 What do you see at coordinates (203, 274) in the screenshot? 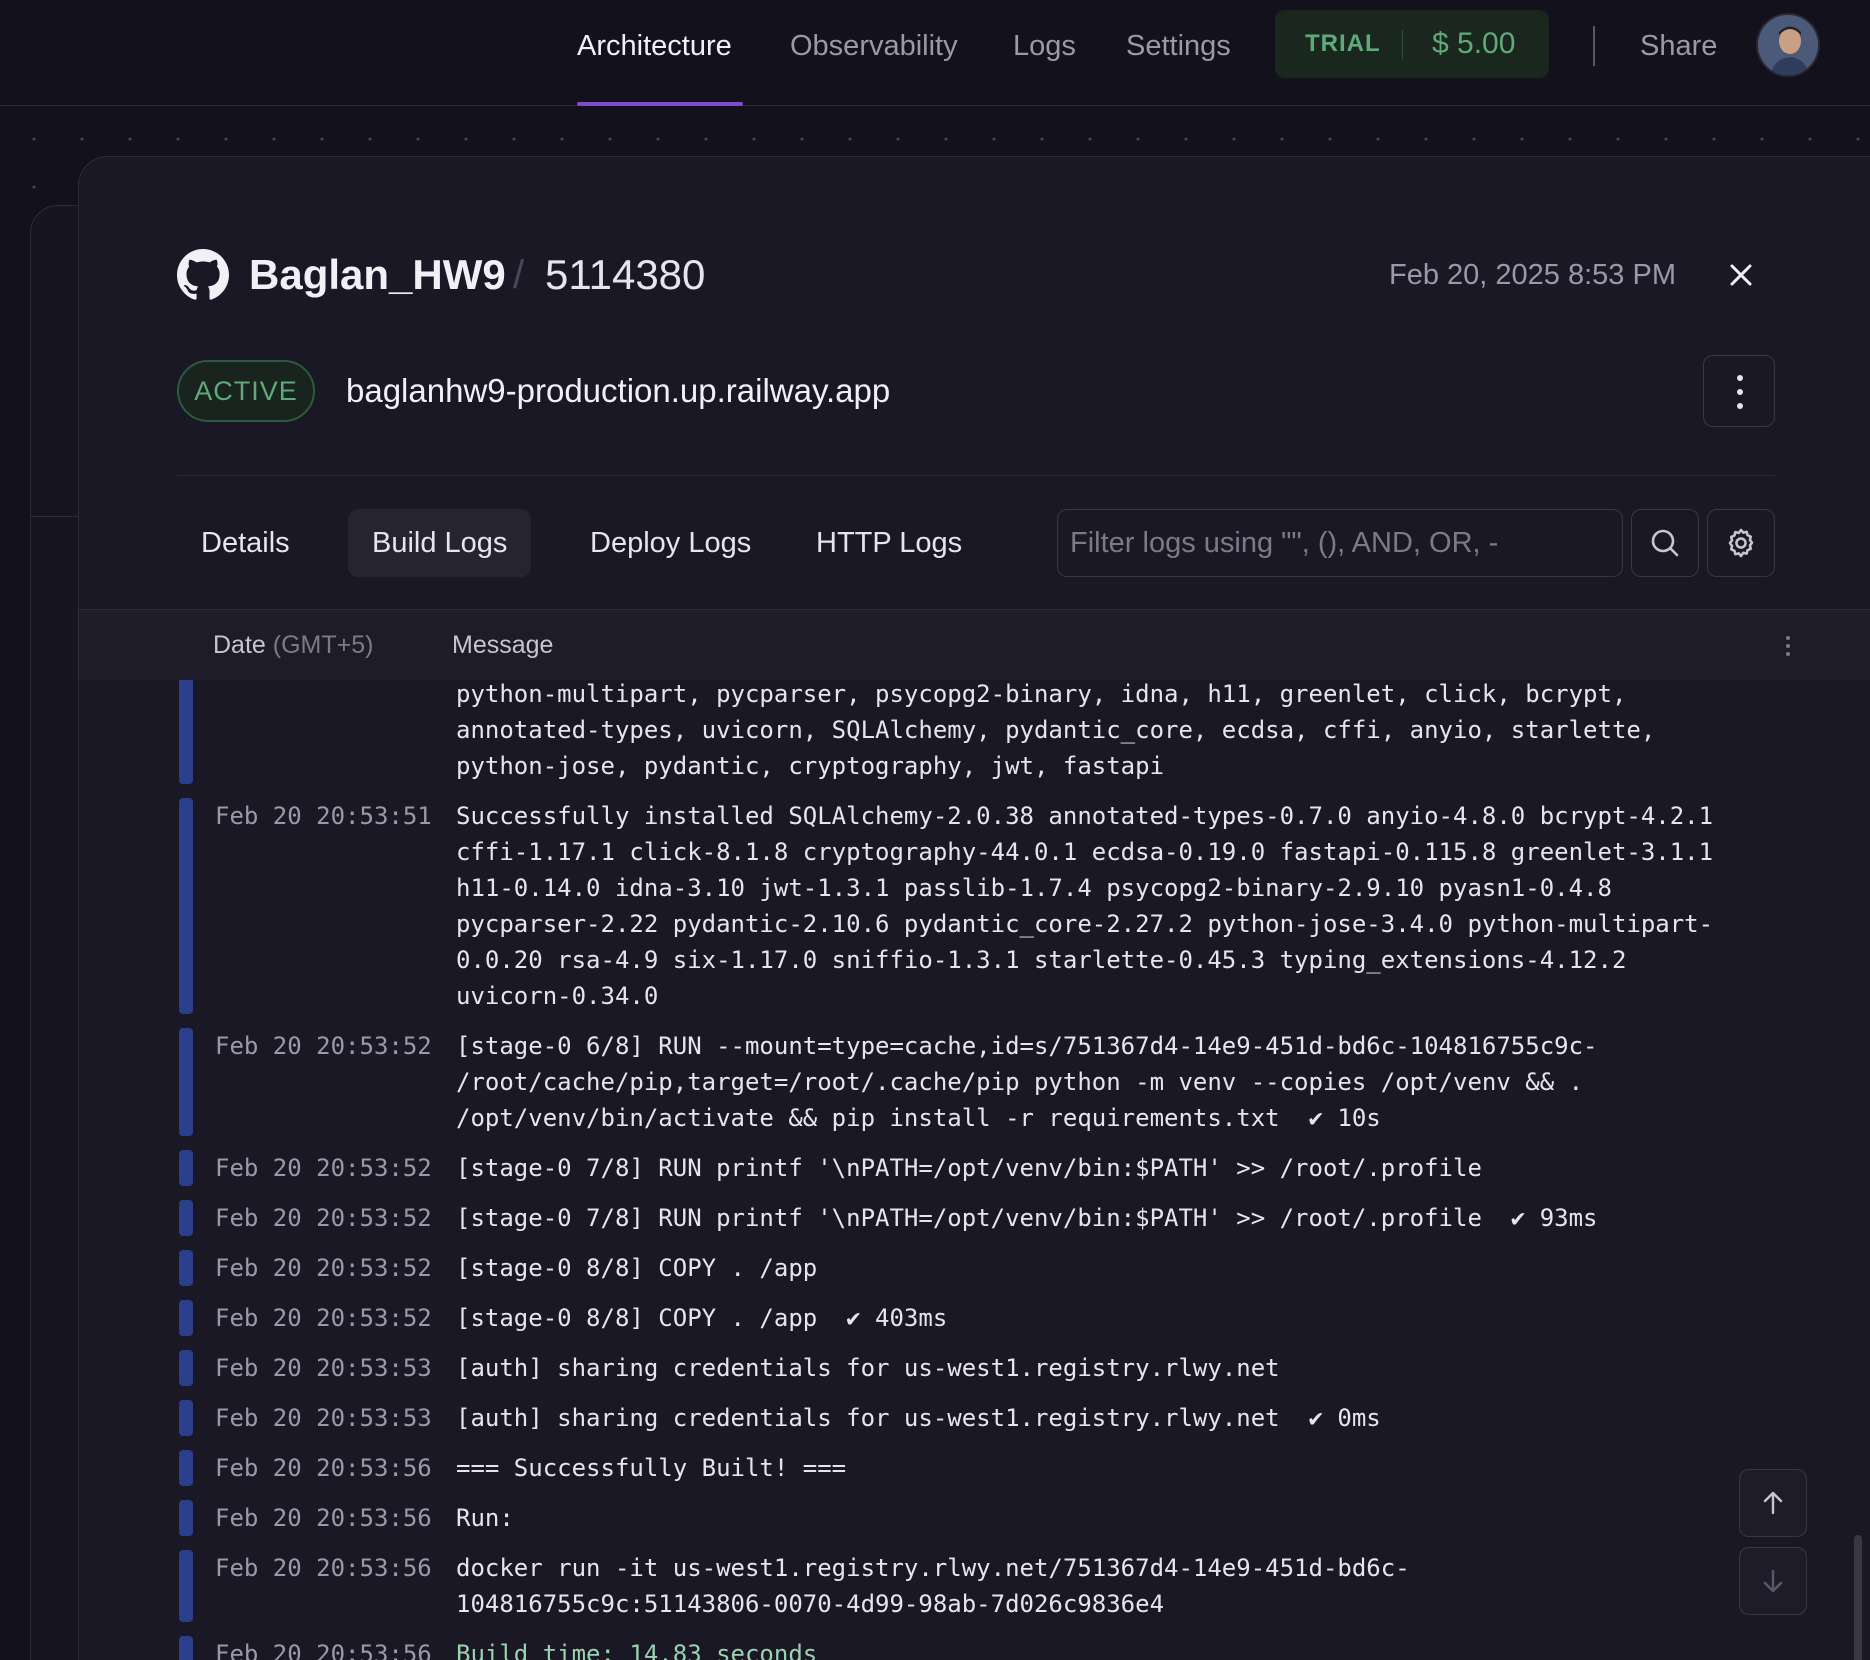
I see `github-icon` at bounding box center [203, 274].